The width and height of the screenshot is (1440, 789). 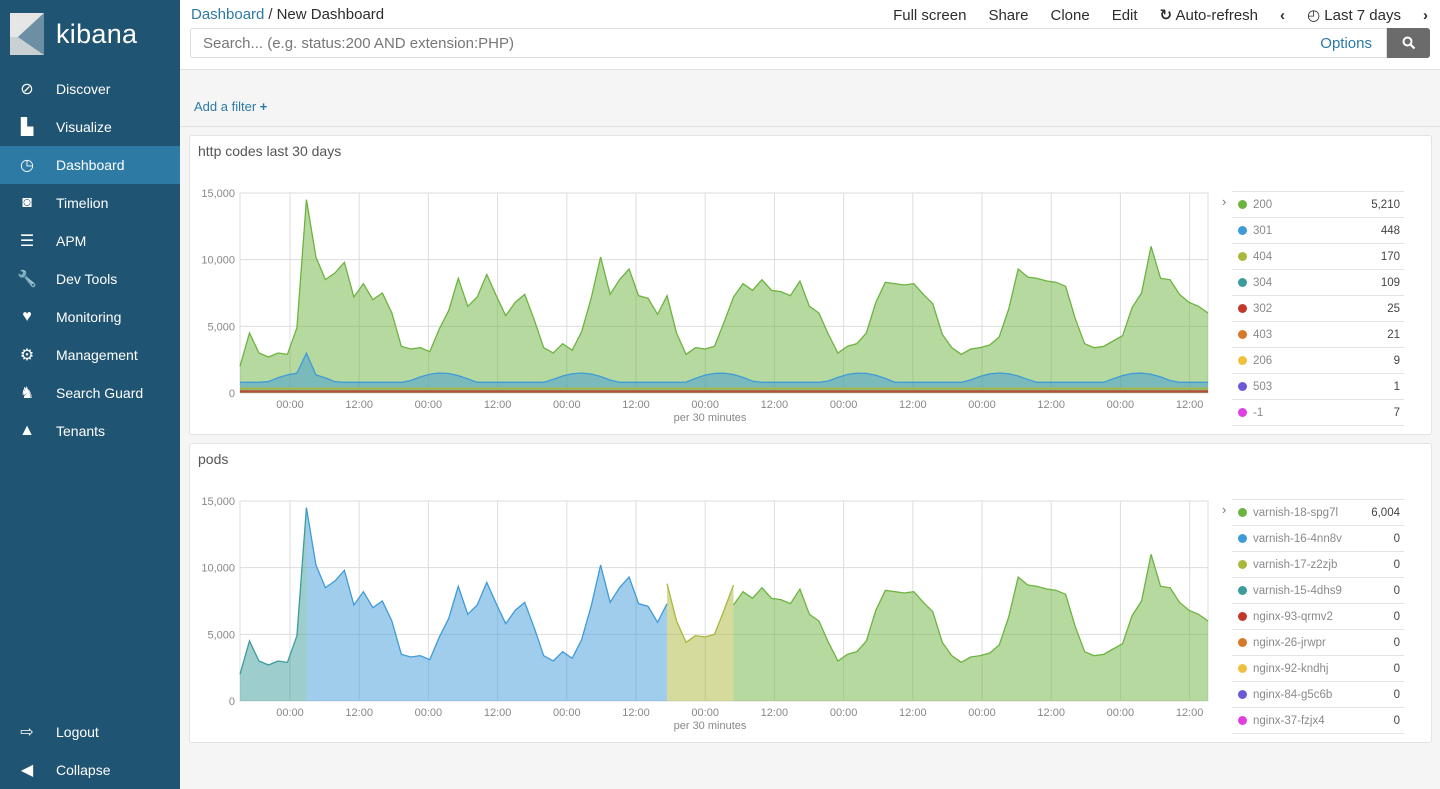 I want to click on legend-label: 200, so click(x=1263, y=204).